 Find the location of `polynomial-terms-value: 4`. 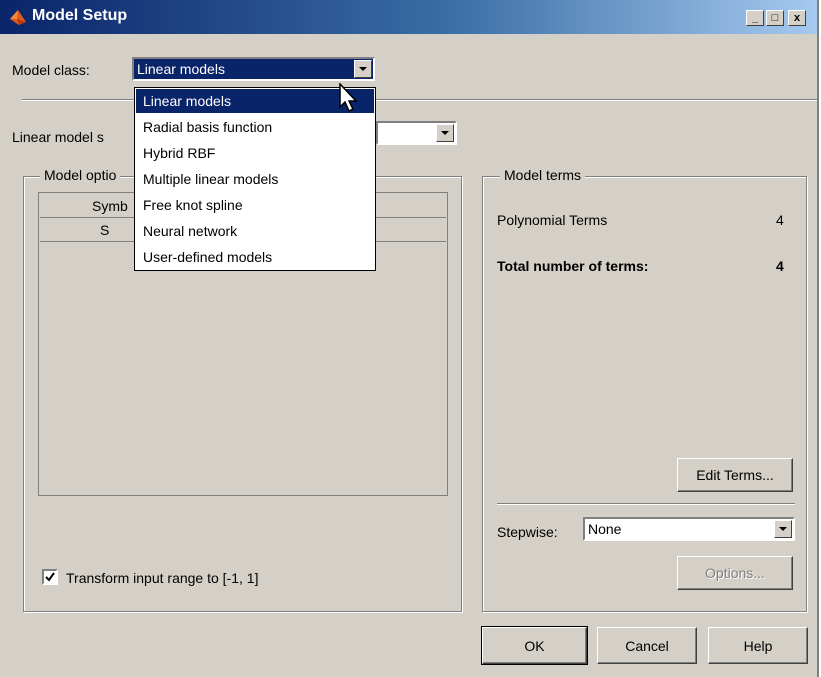

polynomial-terms-value: 4 is located at coordinates (780, 220).